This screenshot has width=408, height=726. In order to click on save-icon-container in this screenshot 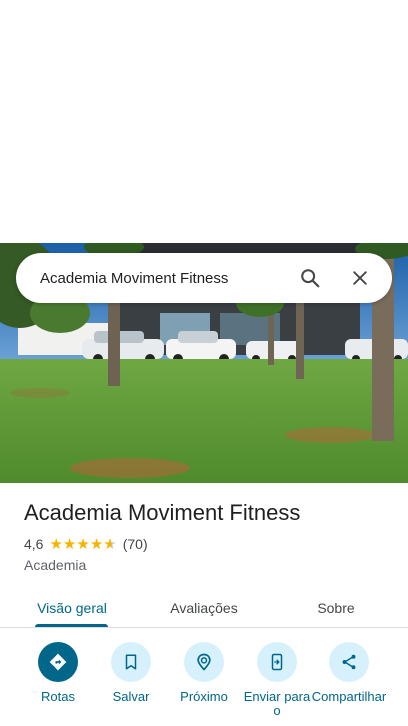, I will do `click(131, 662)`.